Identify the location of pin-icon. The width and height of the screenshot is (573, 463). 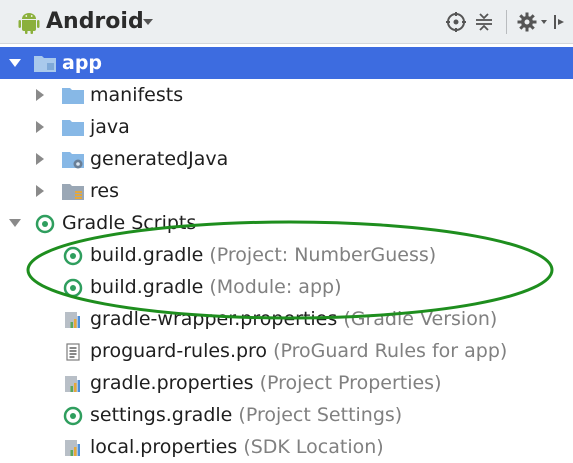
(560, 22).